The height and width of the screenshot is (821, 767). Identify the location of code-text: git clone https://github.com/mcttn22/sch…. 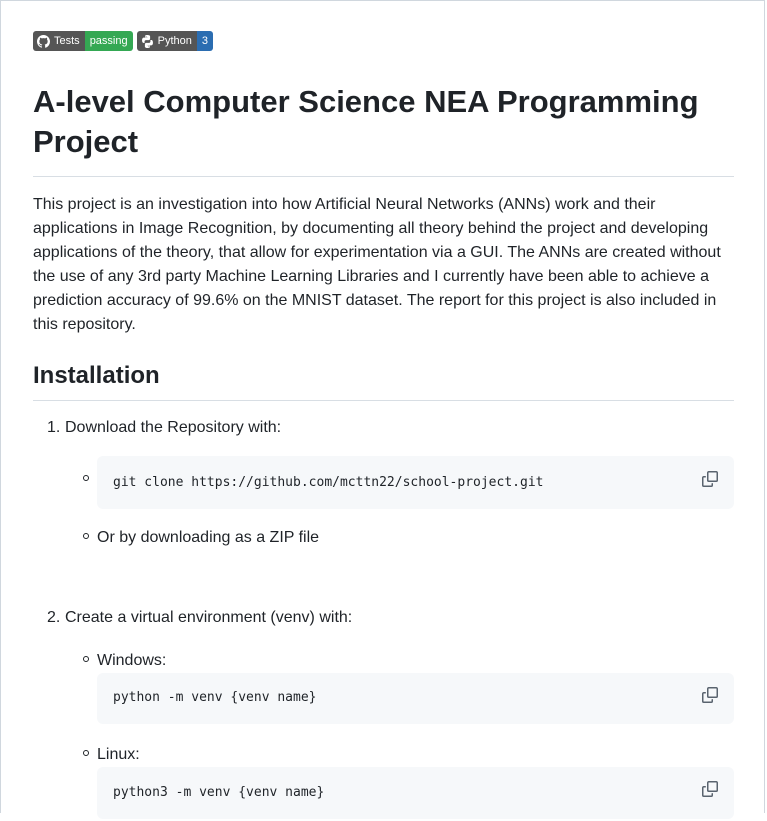
(328, 482).